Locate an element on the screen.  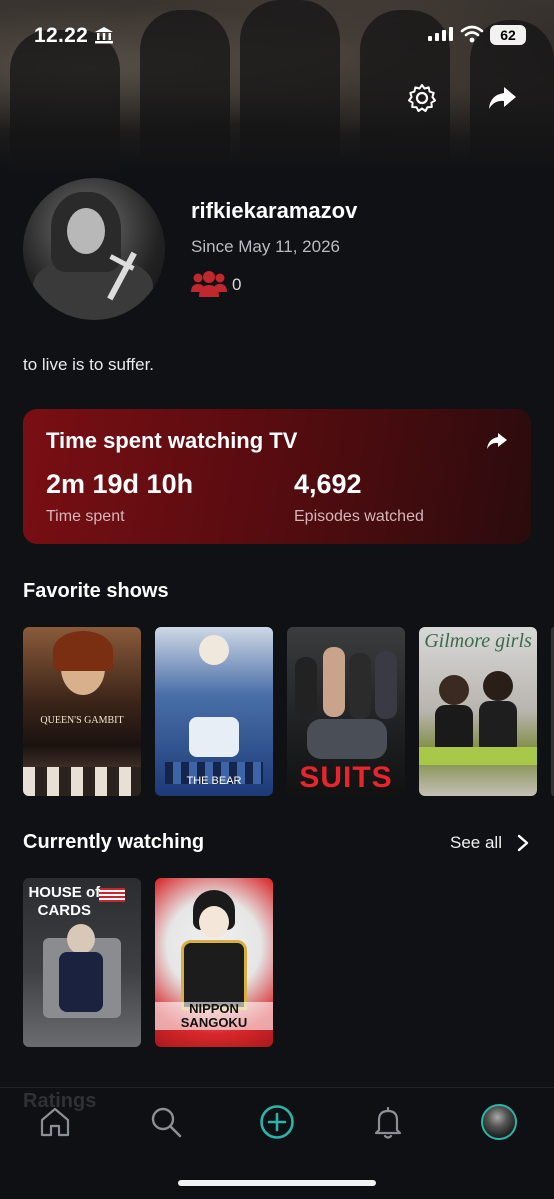
wifi-icon is located at coordinates (472, 34).